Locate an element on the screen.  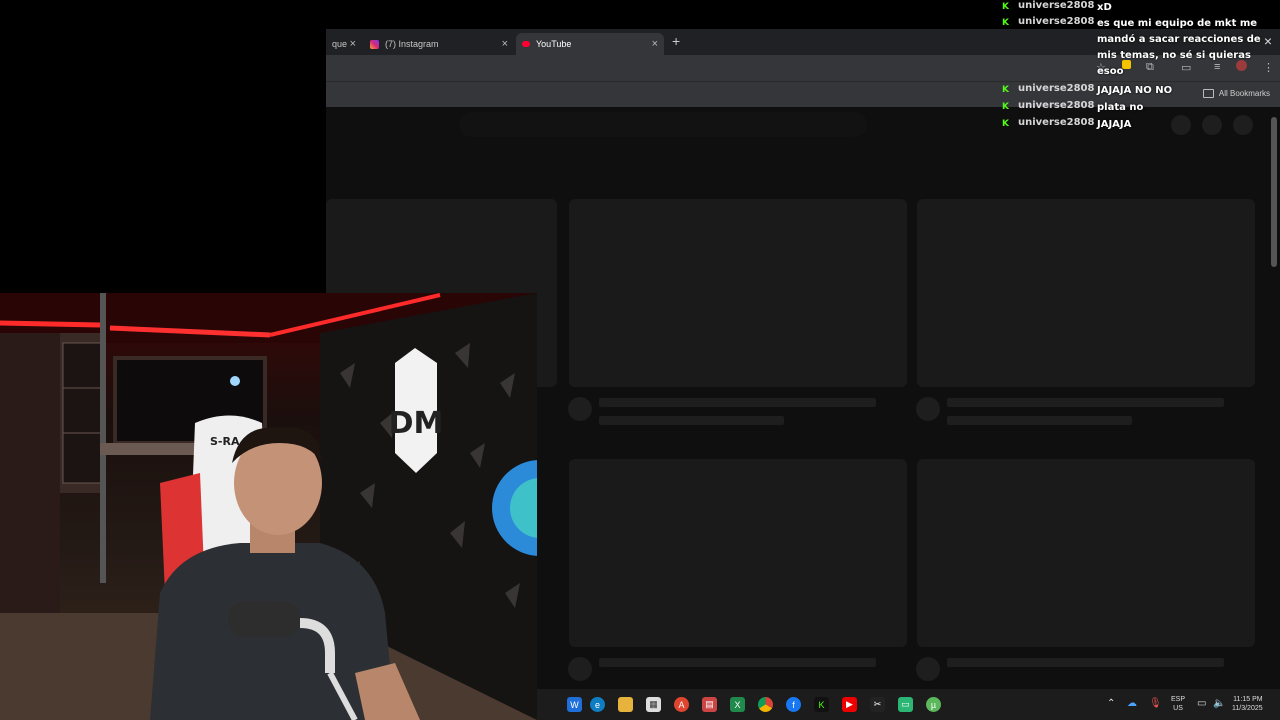
volume-icon: 🔈 is located at coordinates (1219, 703).